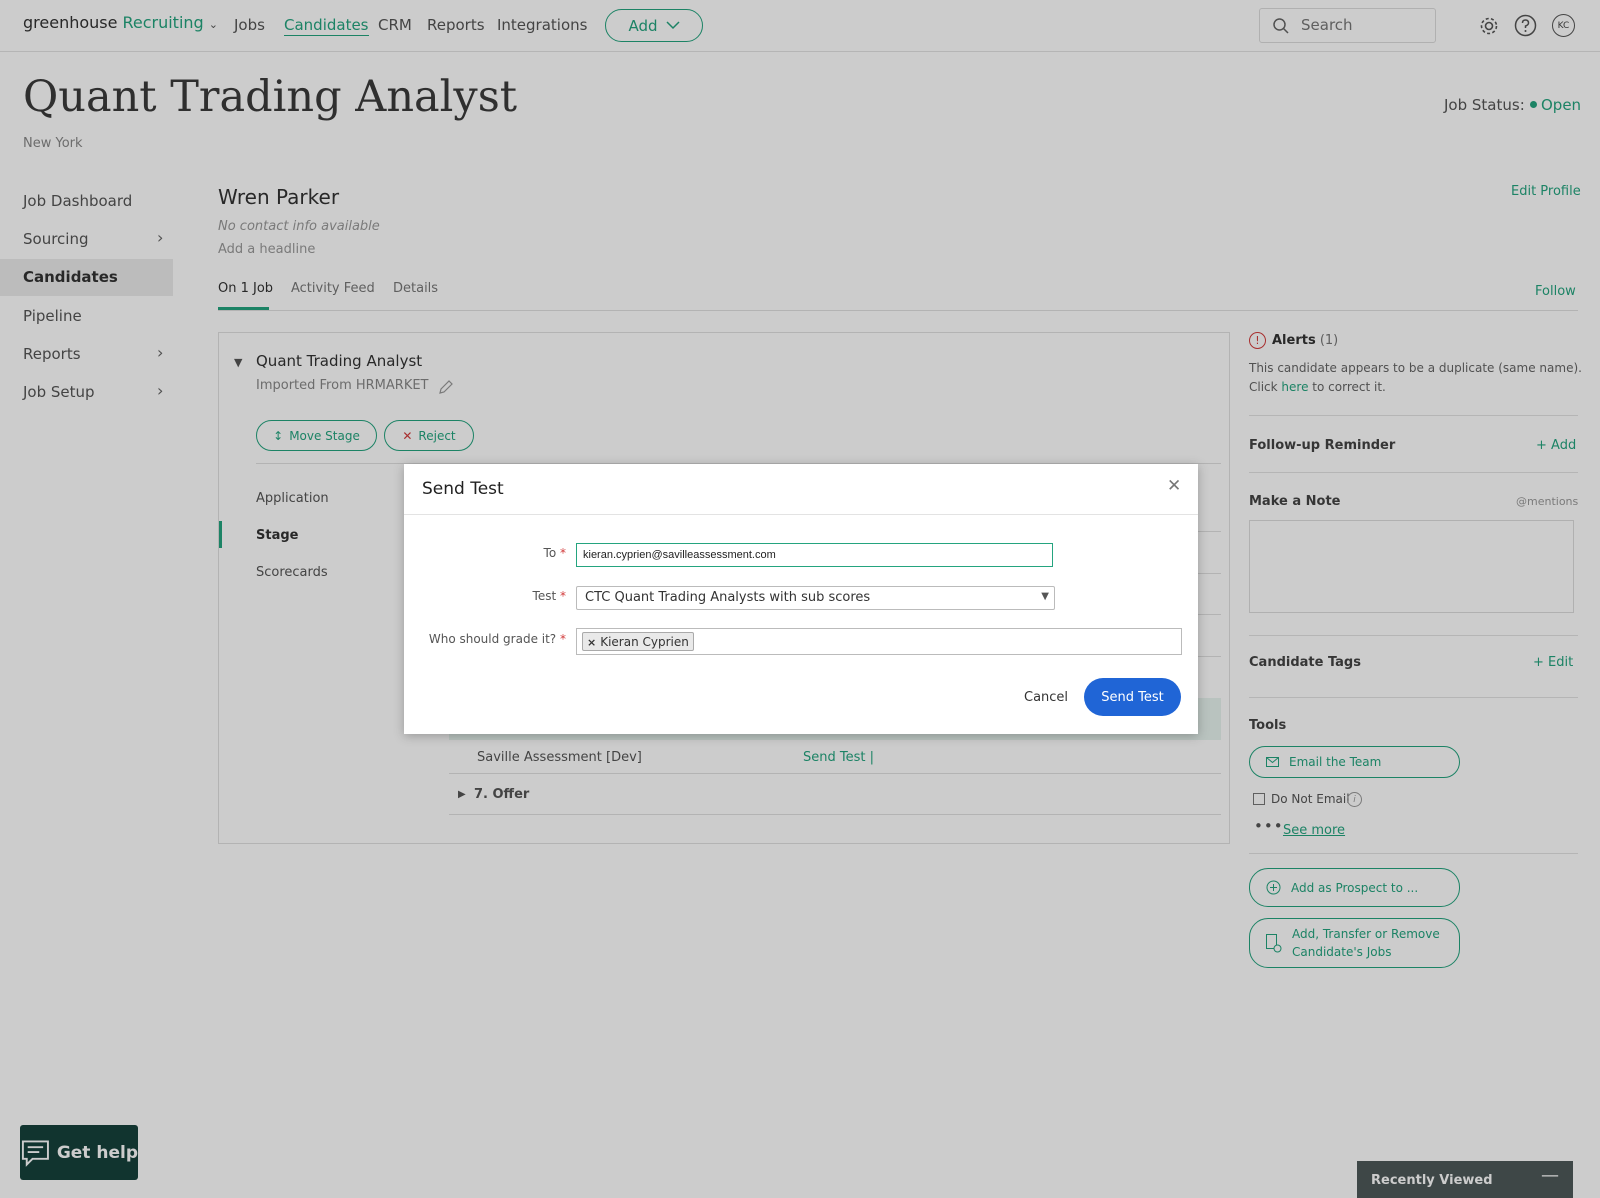 The image size is (1600, 1198). What do you see at coordinates (485, 596) in the screenshot?
I see `test-label: Test *` at bounding box center [485, 596].